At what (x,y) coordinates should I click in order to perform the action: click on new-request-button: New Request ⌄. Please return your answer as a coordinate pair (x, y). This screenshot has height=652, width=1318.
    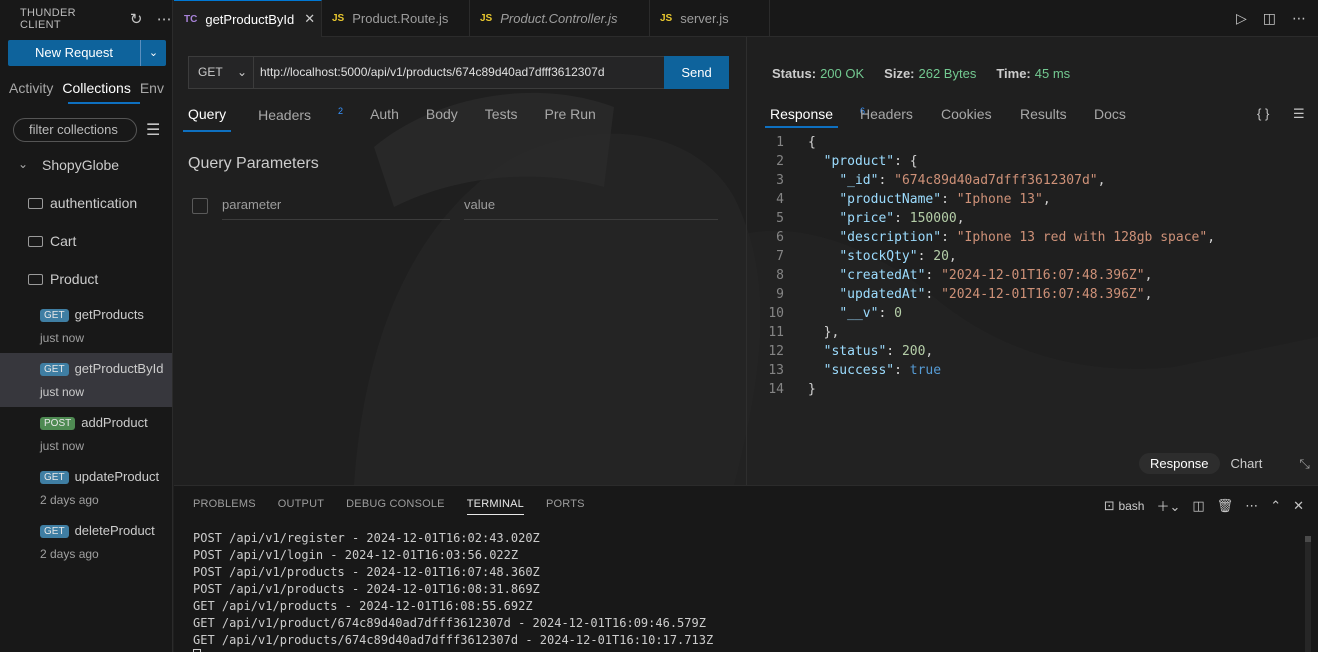
    Looking at the image, I should click on (87, 53).